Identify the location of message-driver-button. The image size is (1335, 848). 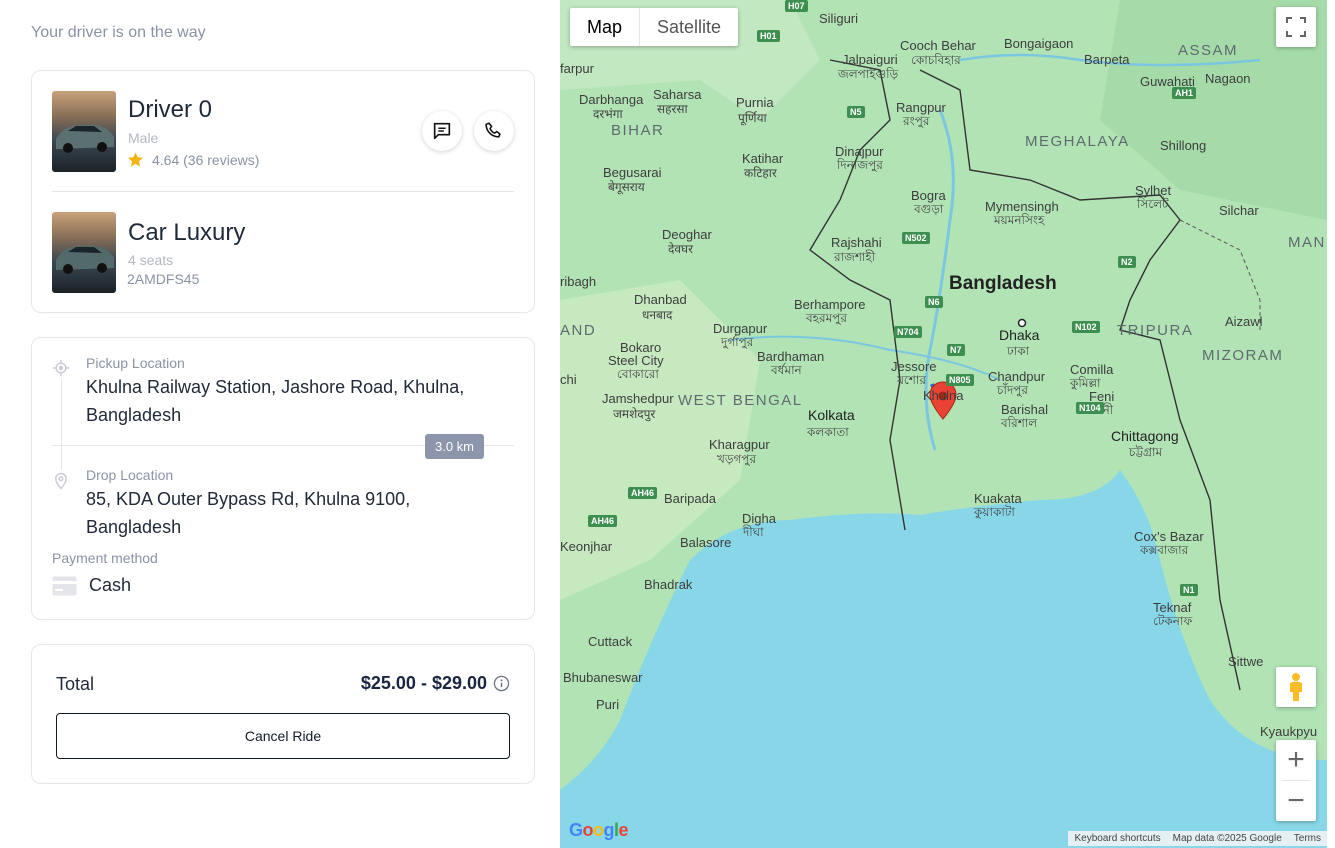
(442, 131).